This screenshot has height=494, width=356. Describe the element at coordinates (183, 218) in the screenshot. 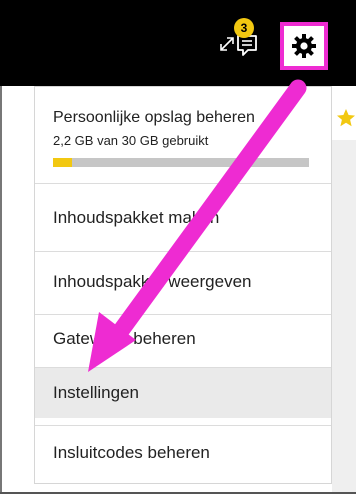

I see `menu-item-create-content-pack: Inhoudspakket maken` at that location.